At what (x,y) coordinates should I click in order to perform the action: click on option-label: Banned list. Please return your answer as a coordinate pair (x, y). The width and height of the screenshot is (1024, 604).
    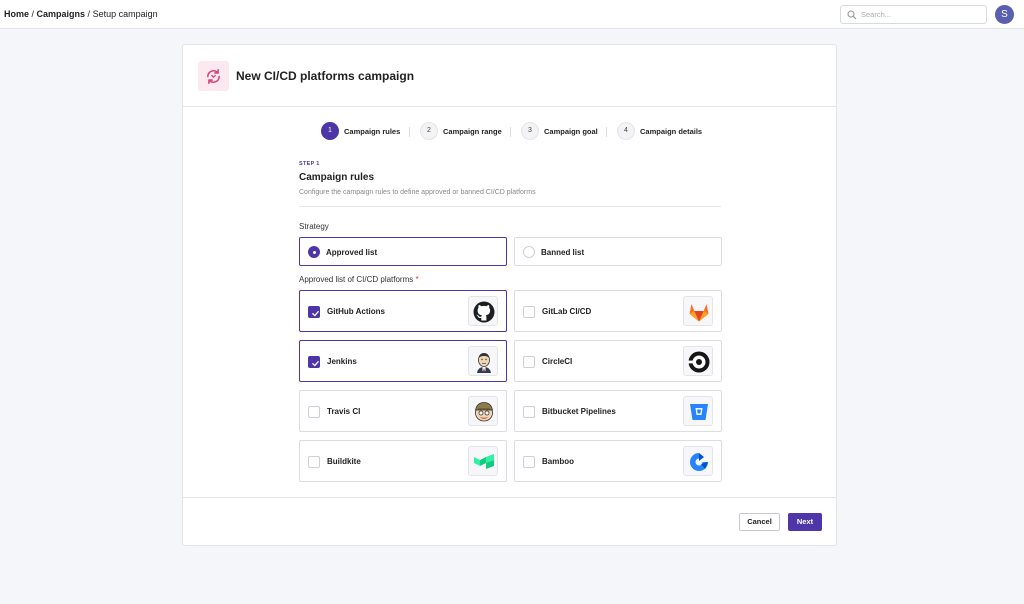
    Looking at the image, I should click on (563, 252).